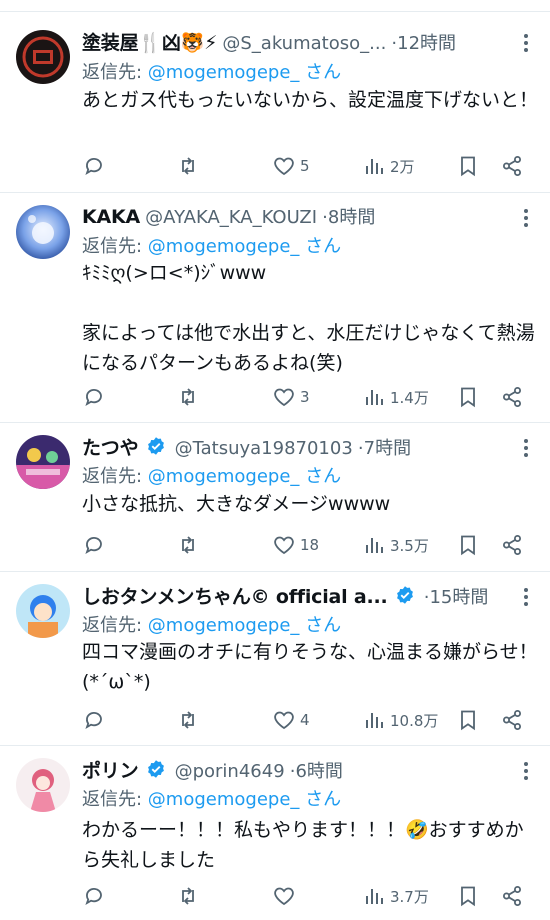  What do you see at coordinates (295, 545) in the screenshot?
I see `like-button: 18` at bounding box center [295, 545].